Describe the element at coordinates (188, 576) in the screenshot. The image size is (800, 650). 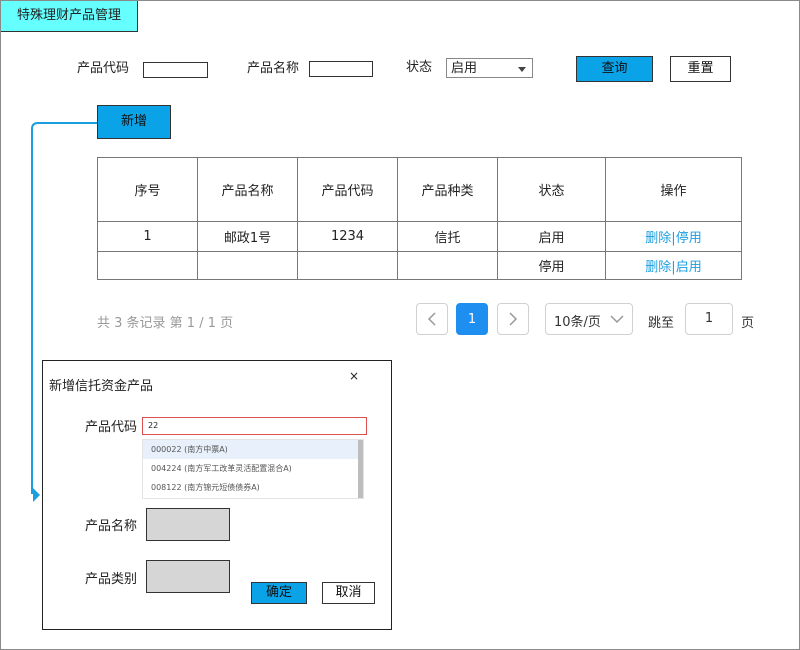
I see `dialog-category-input` at that location.